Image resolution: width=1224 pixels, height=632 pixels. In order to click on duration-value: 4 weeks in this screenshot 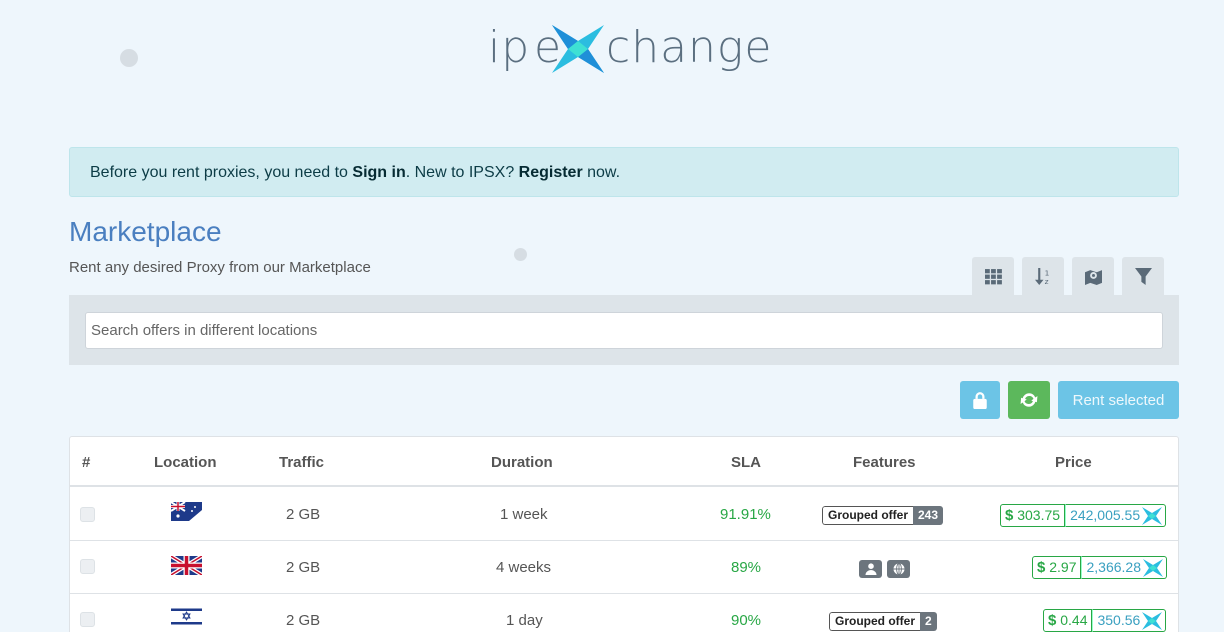, I will do `click(524, 567)`.